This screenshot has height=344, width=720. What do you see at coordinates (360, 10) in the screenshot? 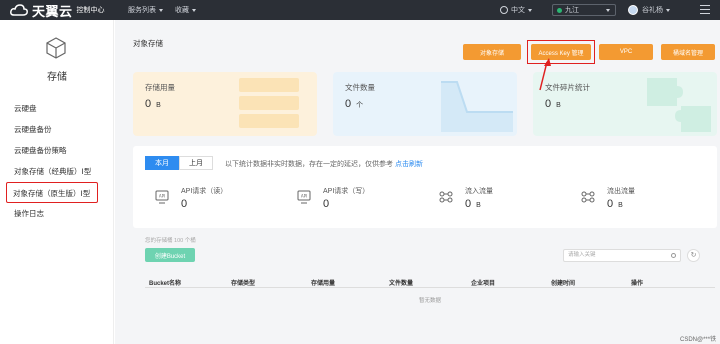
I see `top-navbar: 天翼云 控制中心 服务列表 收藏 中文 九江 谷礼杨` at bounding box center [360, 10].